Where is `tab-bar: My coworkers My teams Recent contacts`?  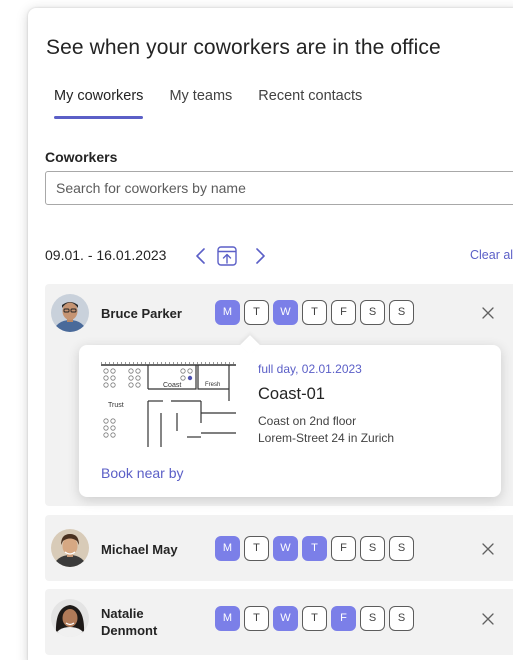
tab-bar: My coworkers My teams Recent contacts is located at coordinates (221, 103).